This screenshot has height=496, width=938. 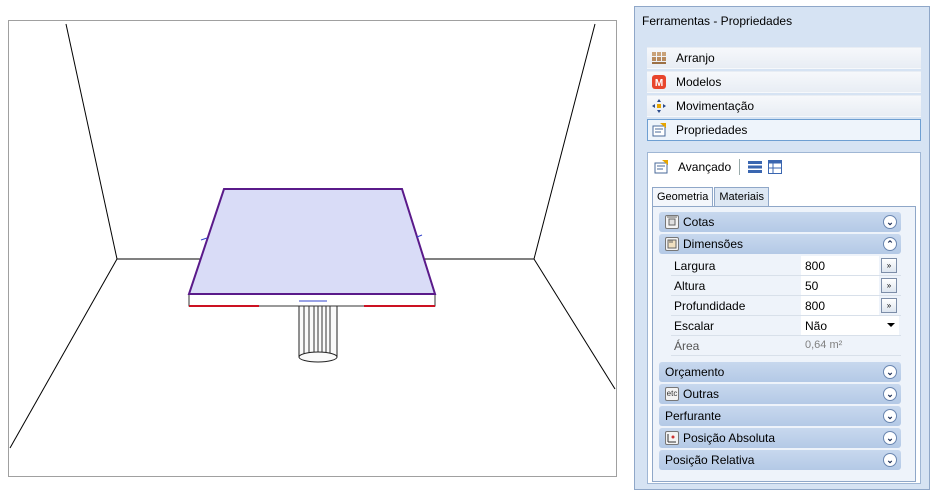 I want to click on nav-item-movimentacao: Movimentação, so click(x=784, y=106).